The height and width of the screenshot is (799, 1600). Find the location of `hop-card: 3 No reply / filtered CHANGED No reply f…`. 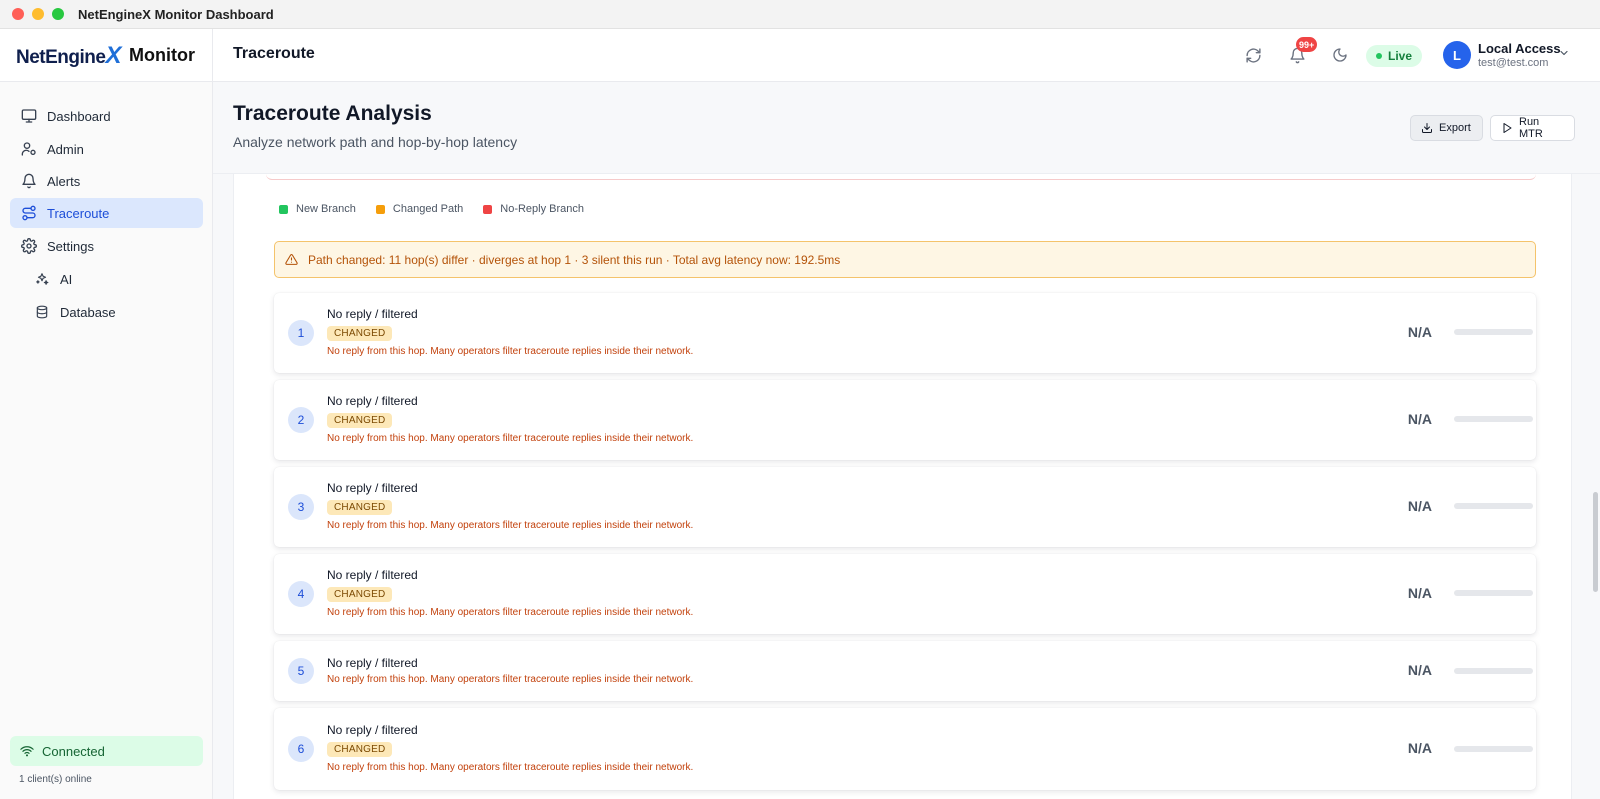

hop-card: 3 No reply / filtered CHANGED No reply f… is located at coordinates (905, 507).